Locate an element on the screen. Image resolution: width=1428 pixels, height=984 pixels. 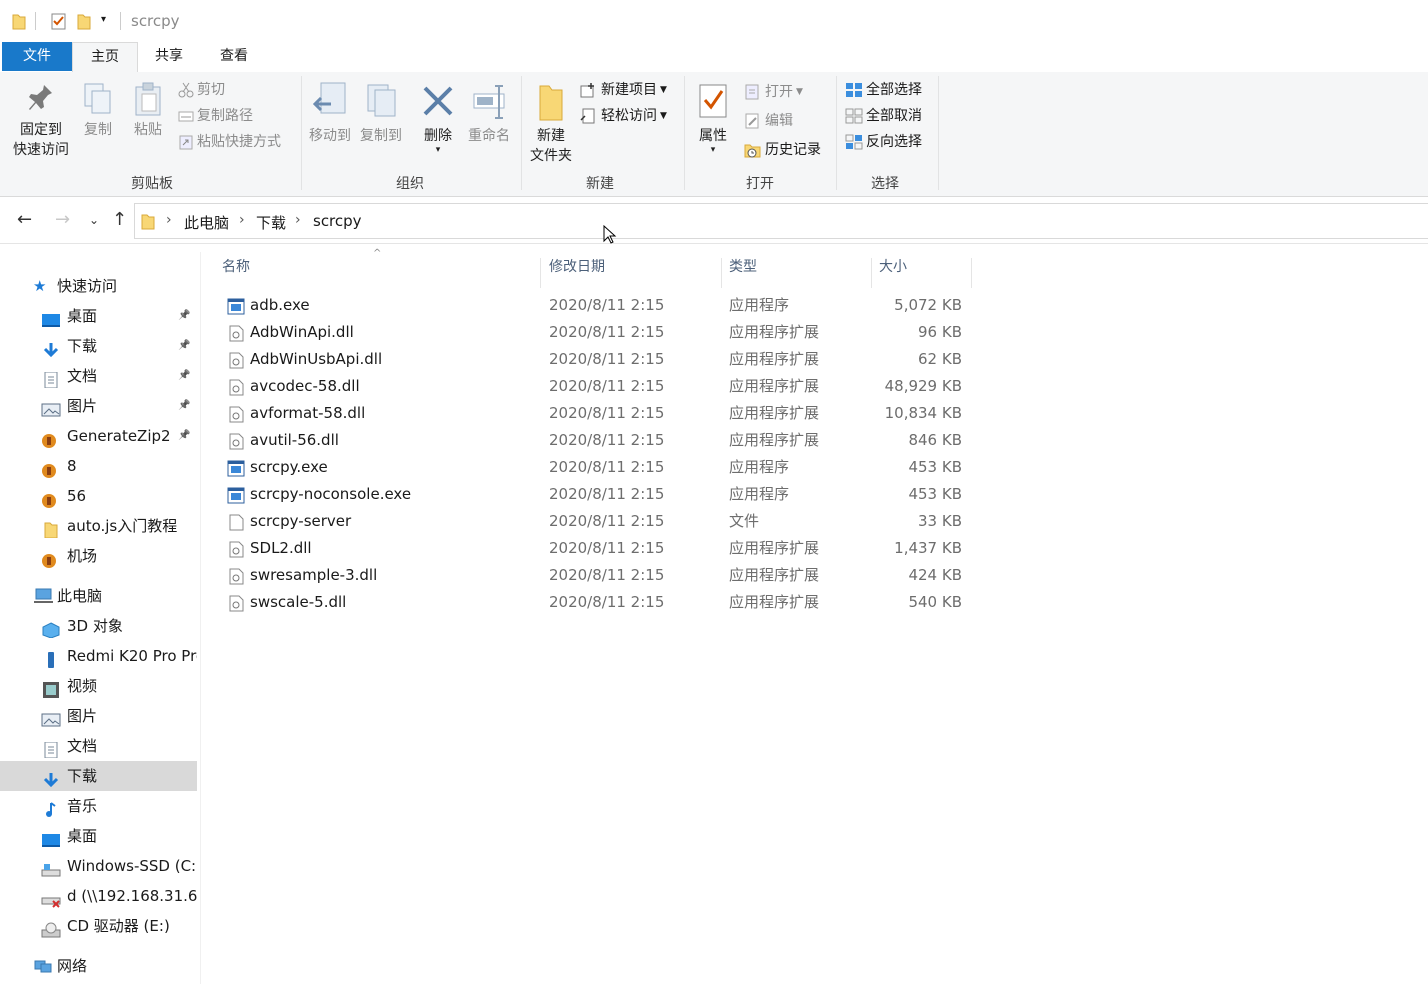
file-row: scrcpy.exe 2020/8/11 2:15 应用程序 453 KB is located at coordinates (598, 467).